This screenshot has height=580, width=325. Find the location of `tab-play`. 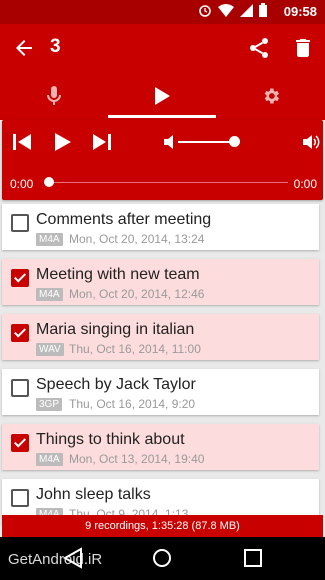

tab-play is located at coordinates (162, 96).